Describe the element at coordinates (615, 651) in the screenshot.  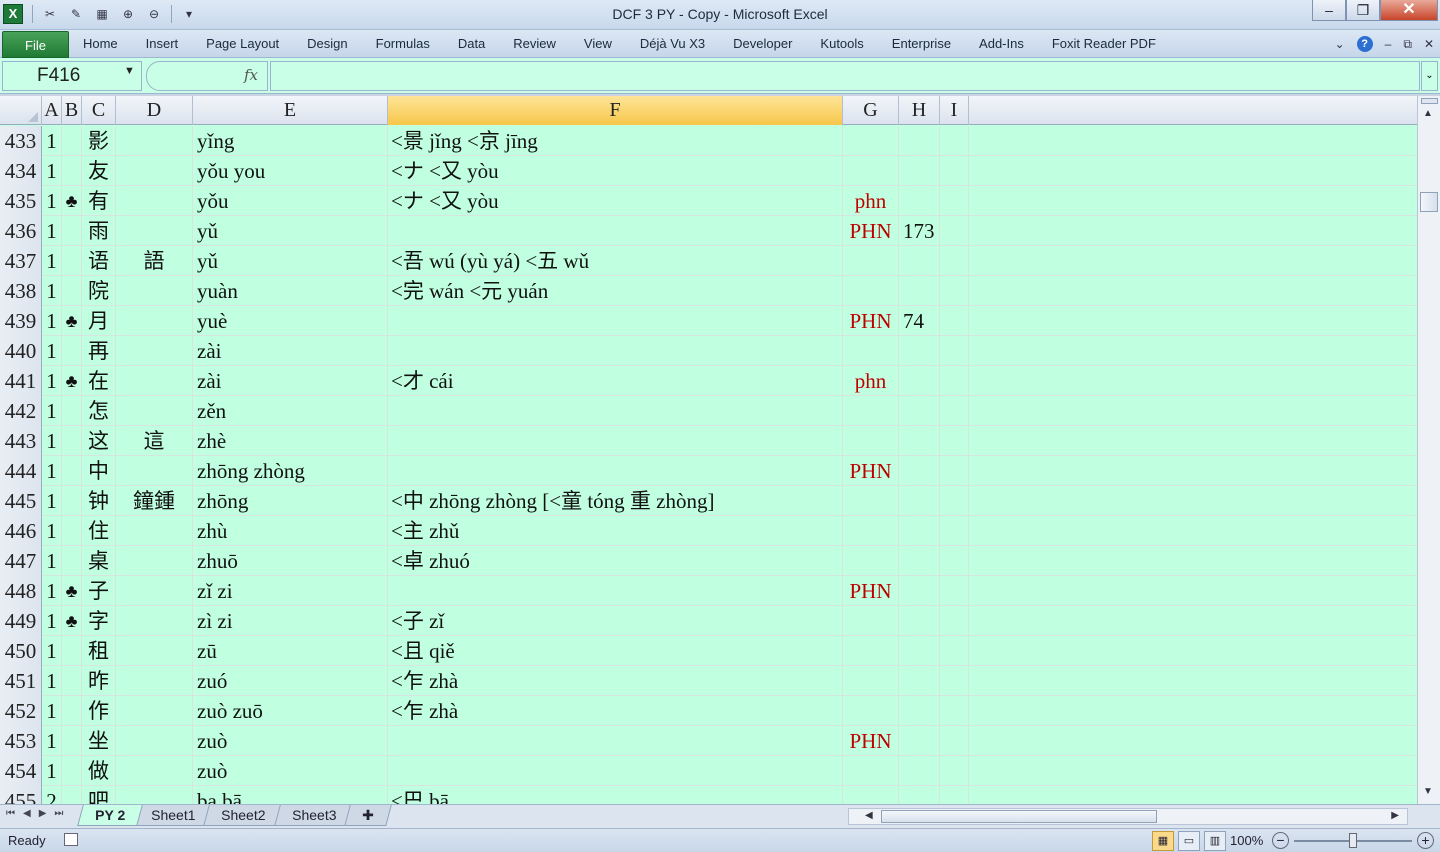
I see `cell-f: <且 qiě` at that location.